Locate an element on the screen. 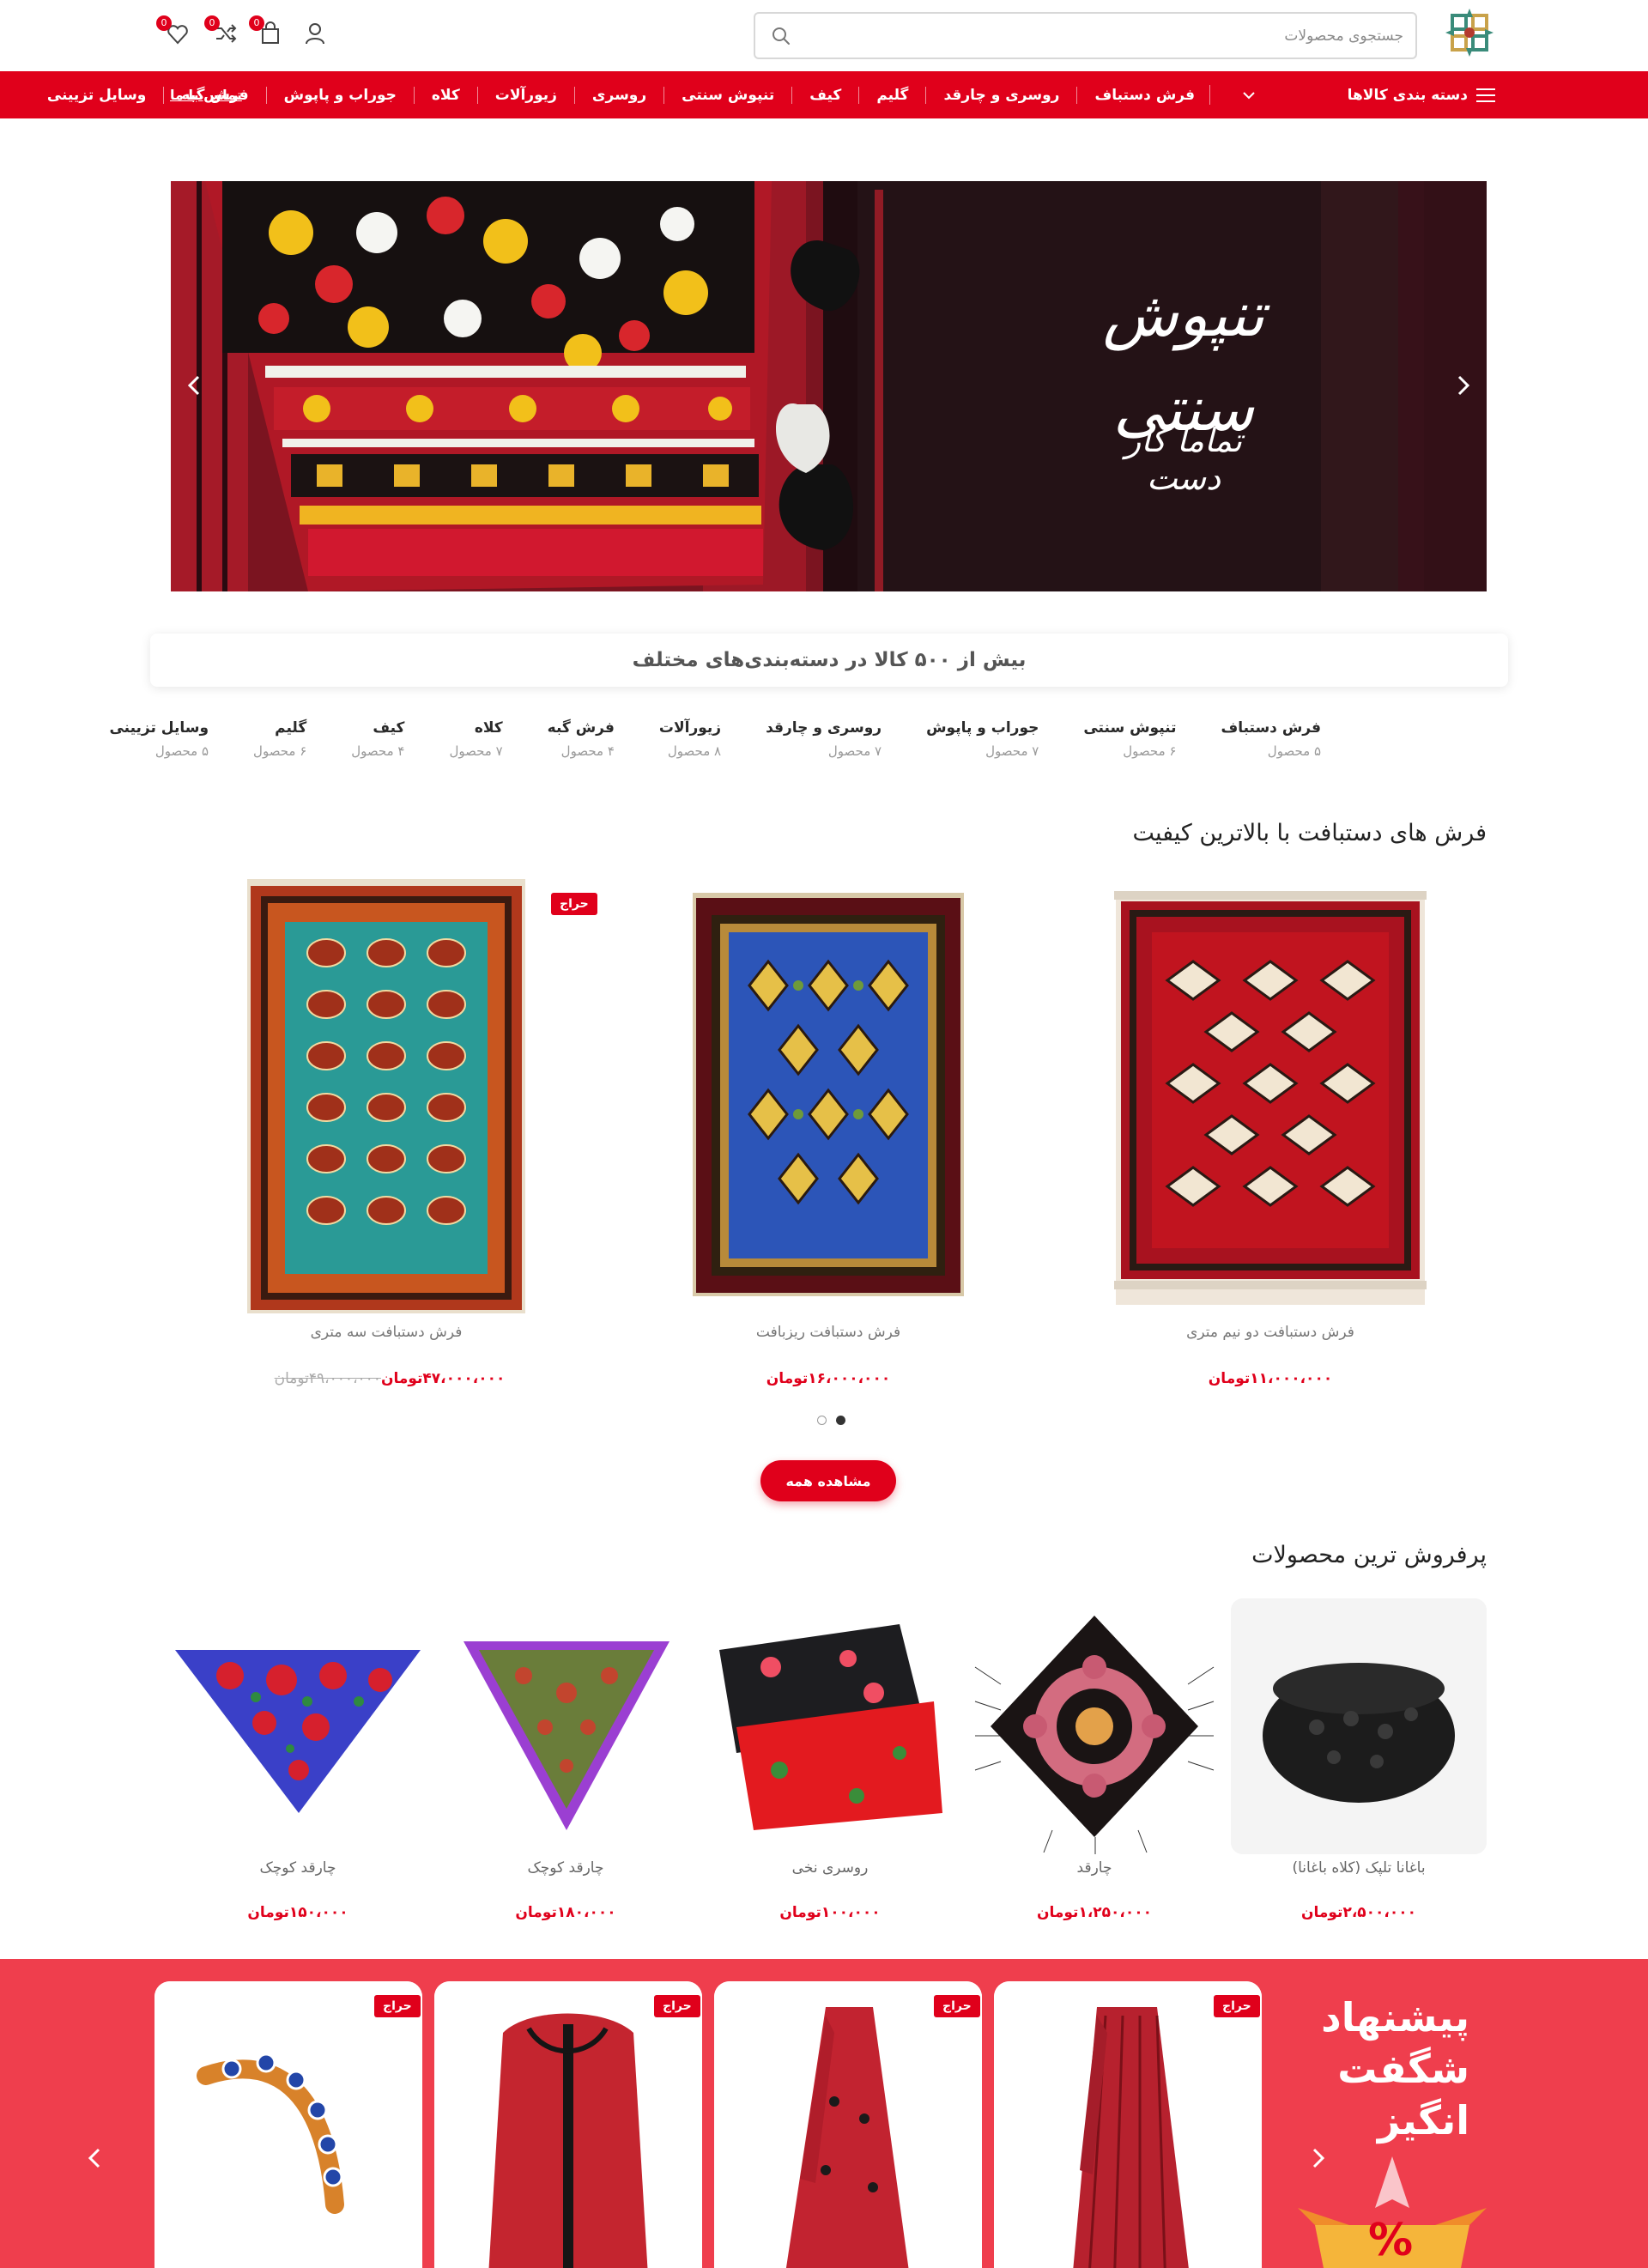 The image size is (1648, 2268). product-name: چارقد is located at coordinates (1094, 1868).